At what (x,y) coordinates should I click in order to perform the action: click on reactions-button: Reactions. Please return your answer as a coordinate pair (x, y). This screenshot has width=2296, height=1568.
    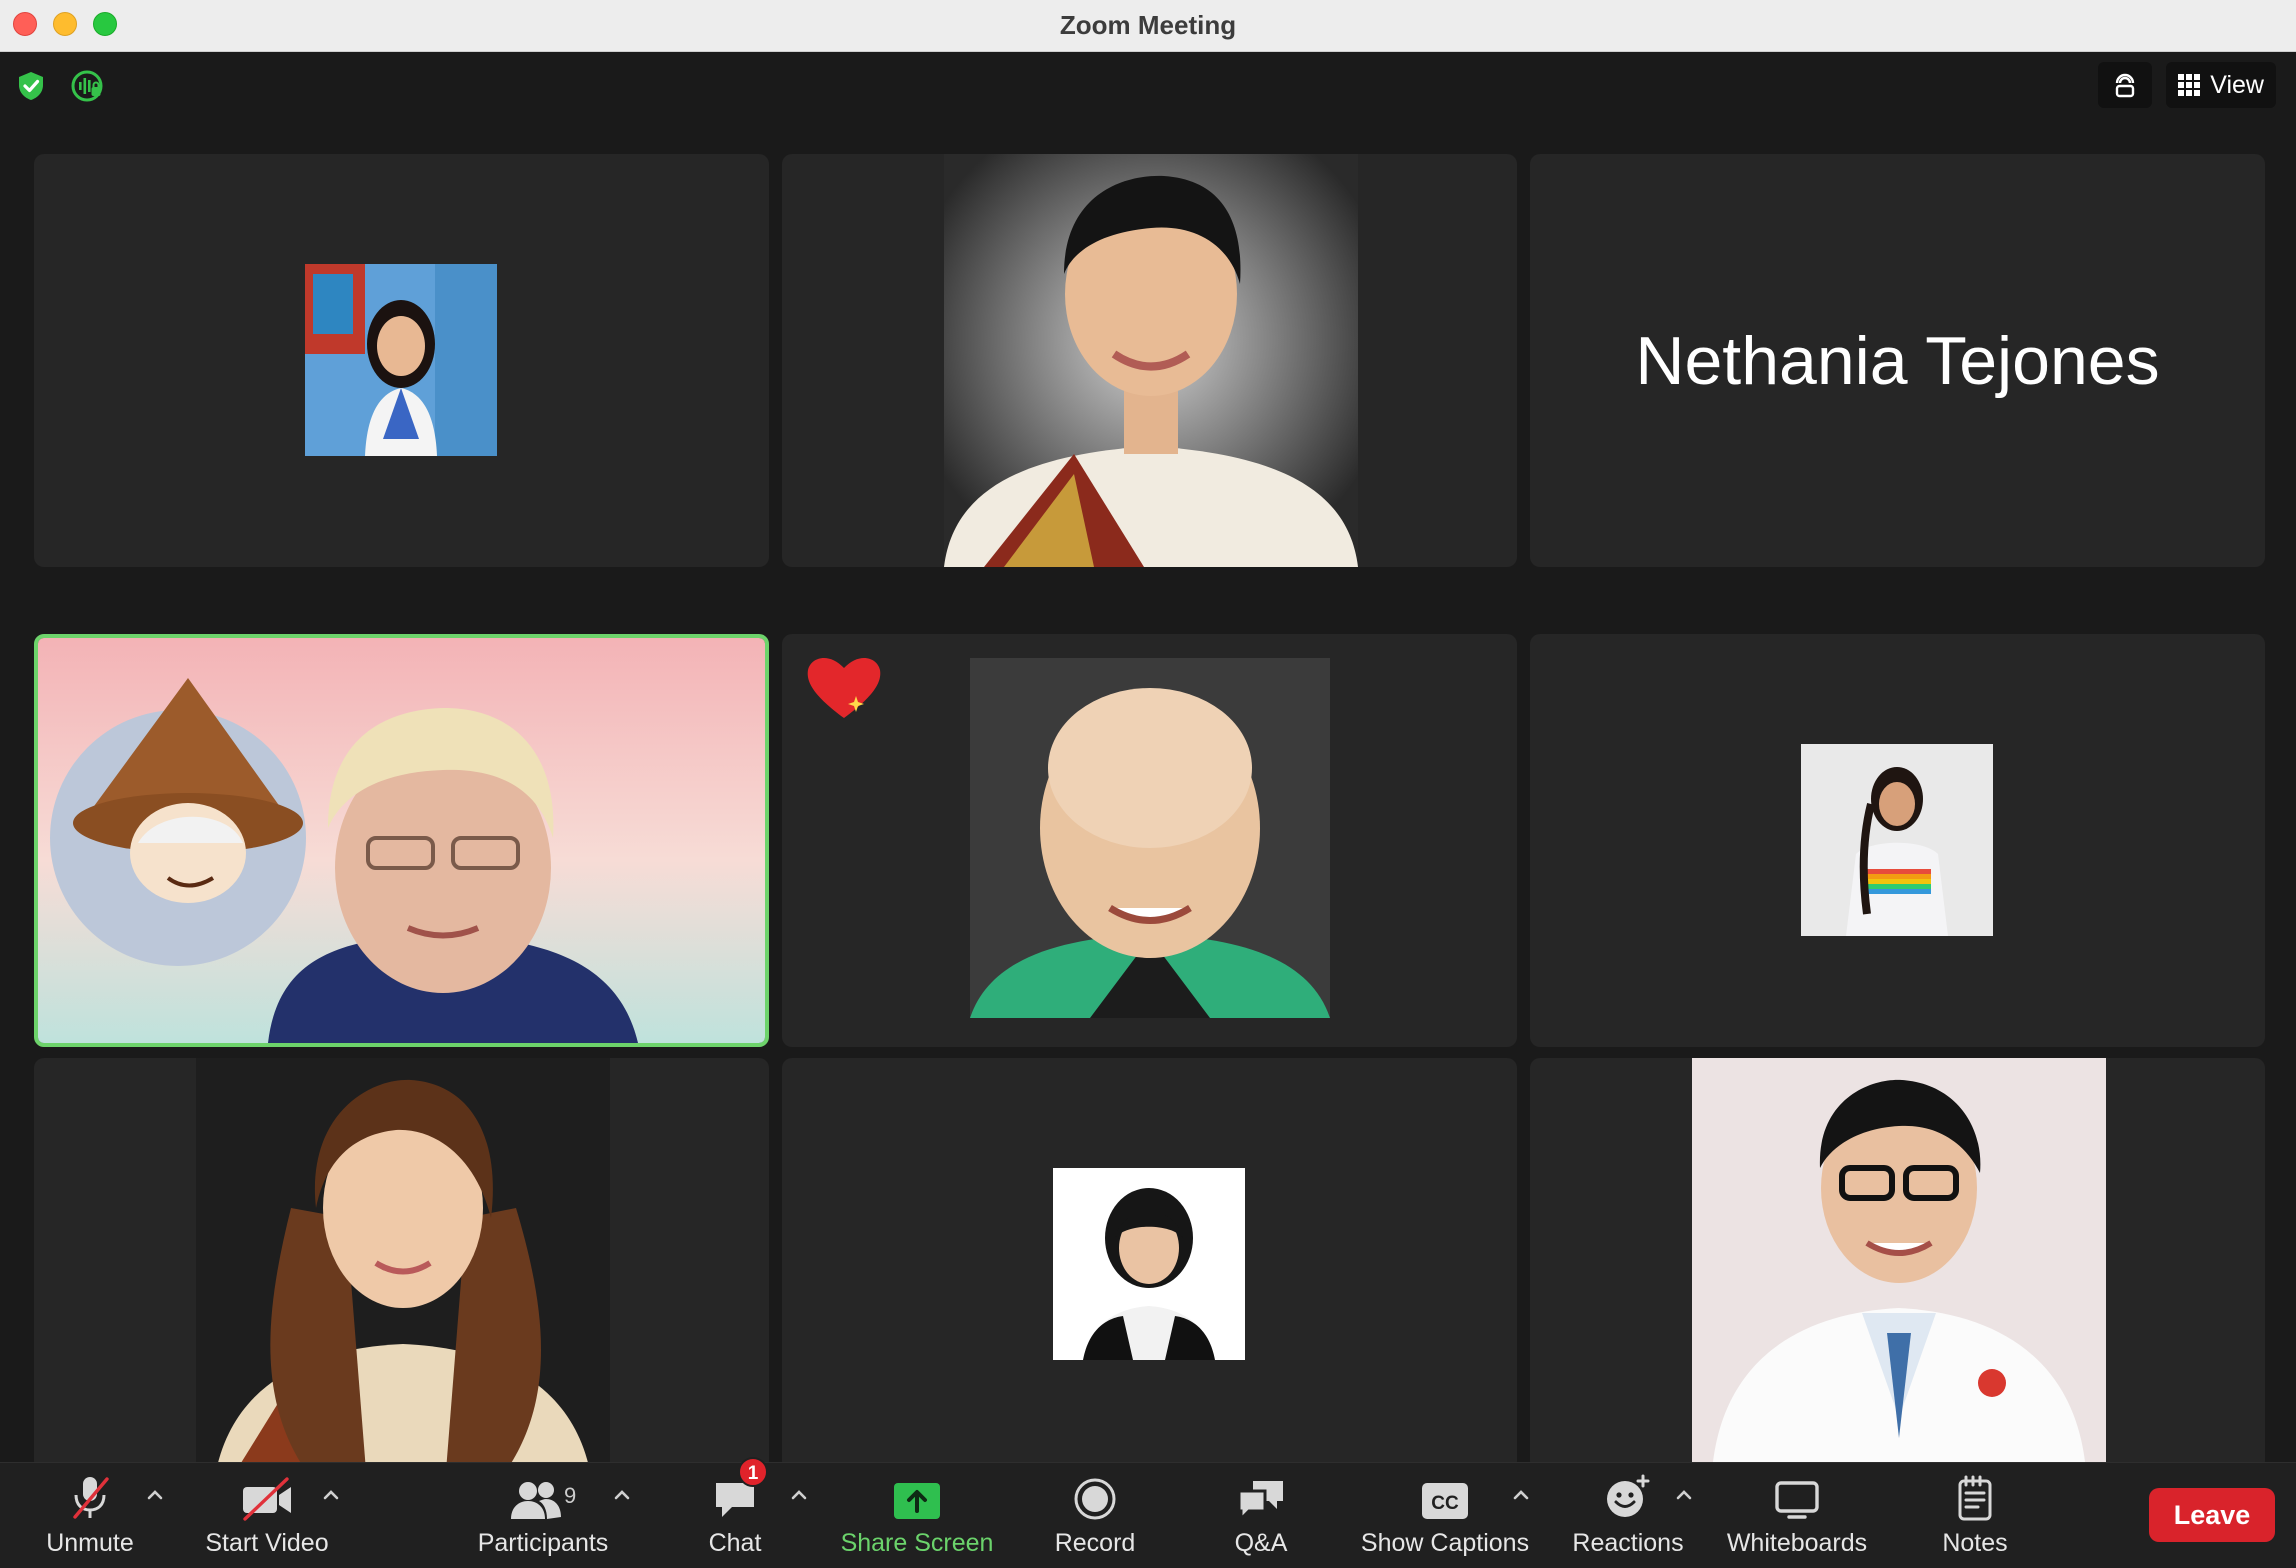
    Looking at the image, I should click on (1628, 1515).